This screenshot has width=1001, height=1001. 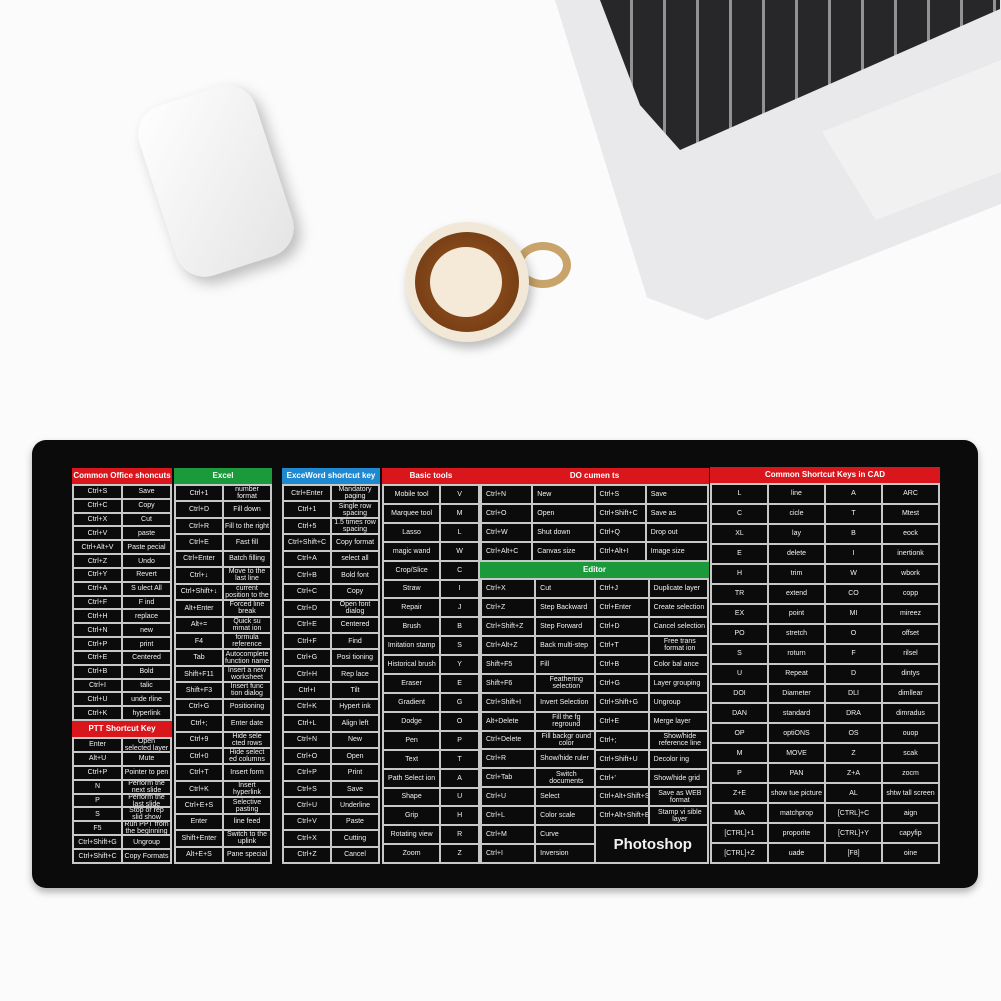 I want to click on excel-row: Tab Autocomplete function name, so click(x=223, y=657).